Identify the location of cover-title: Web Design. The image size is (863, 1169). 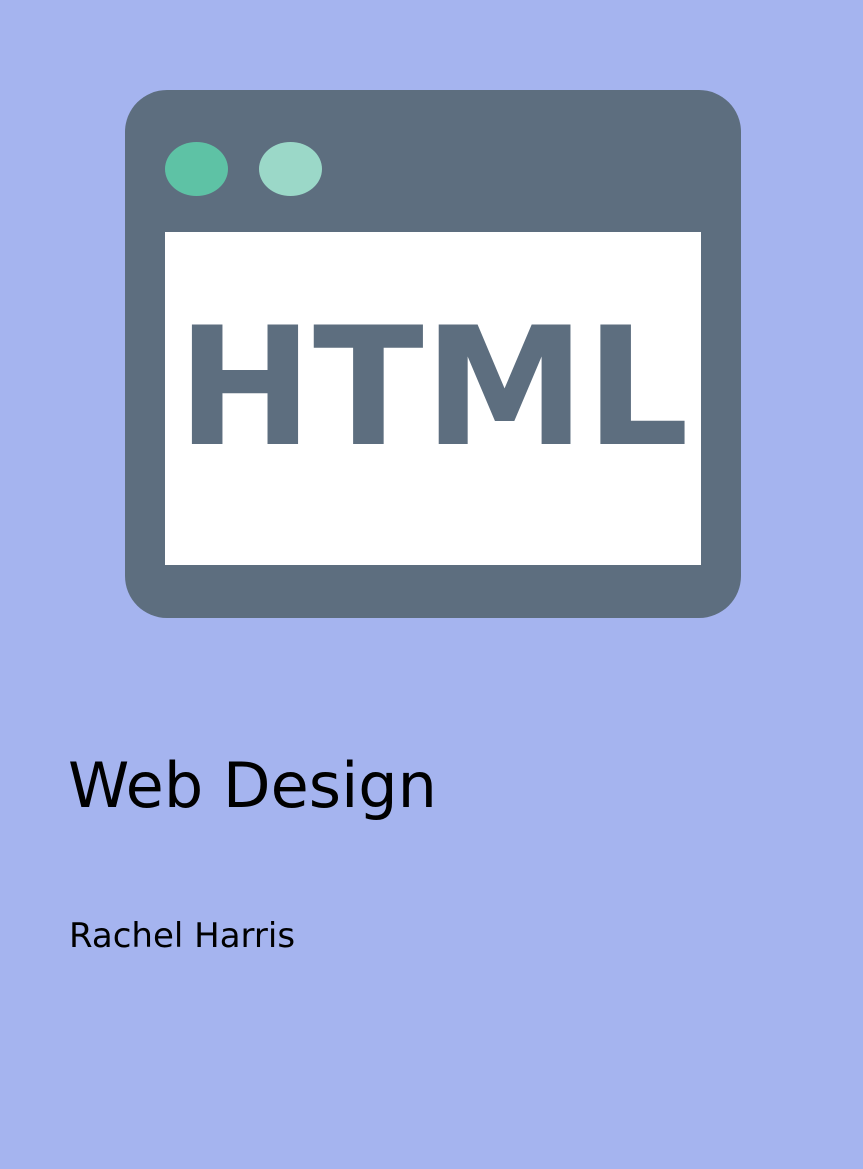
(252, 785).